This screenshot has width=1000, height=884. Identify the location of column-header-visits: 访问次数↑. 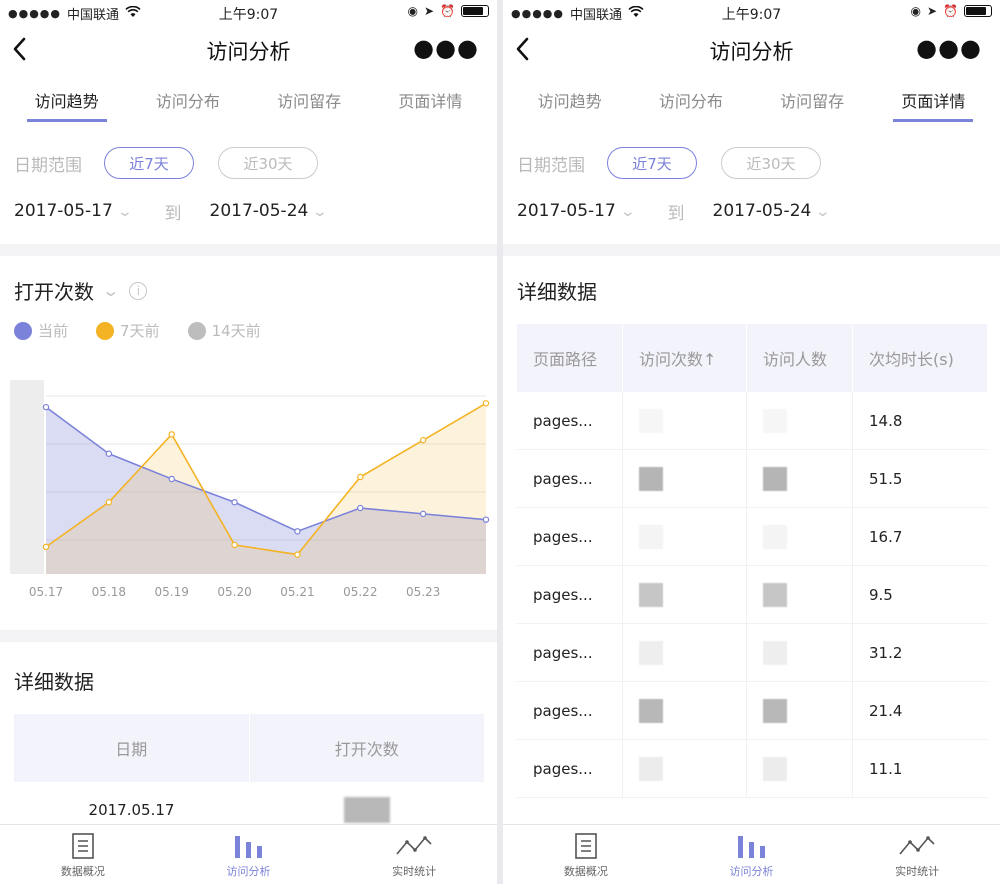
(685, 358).